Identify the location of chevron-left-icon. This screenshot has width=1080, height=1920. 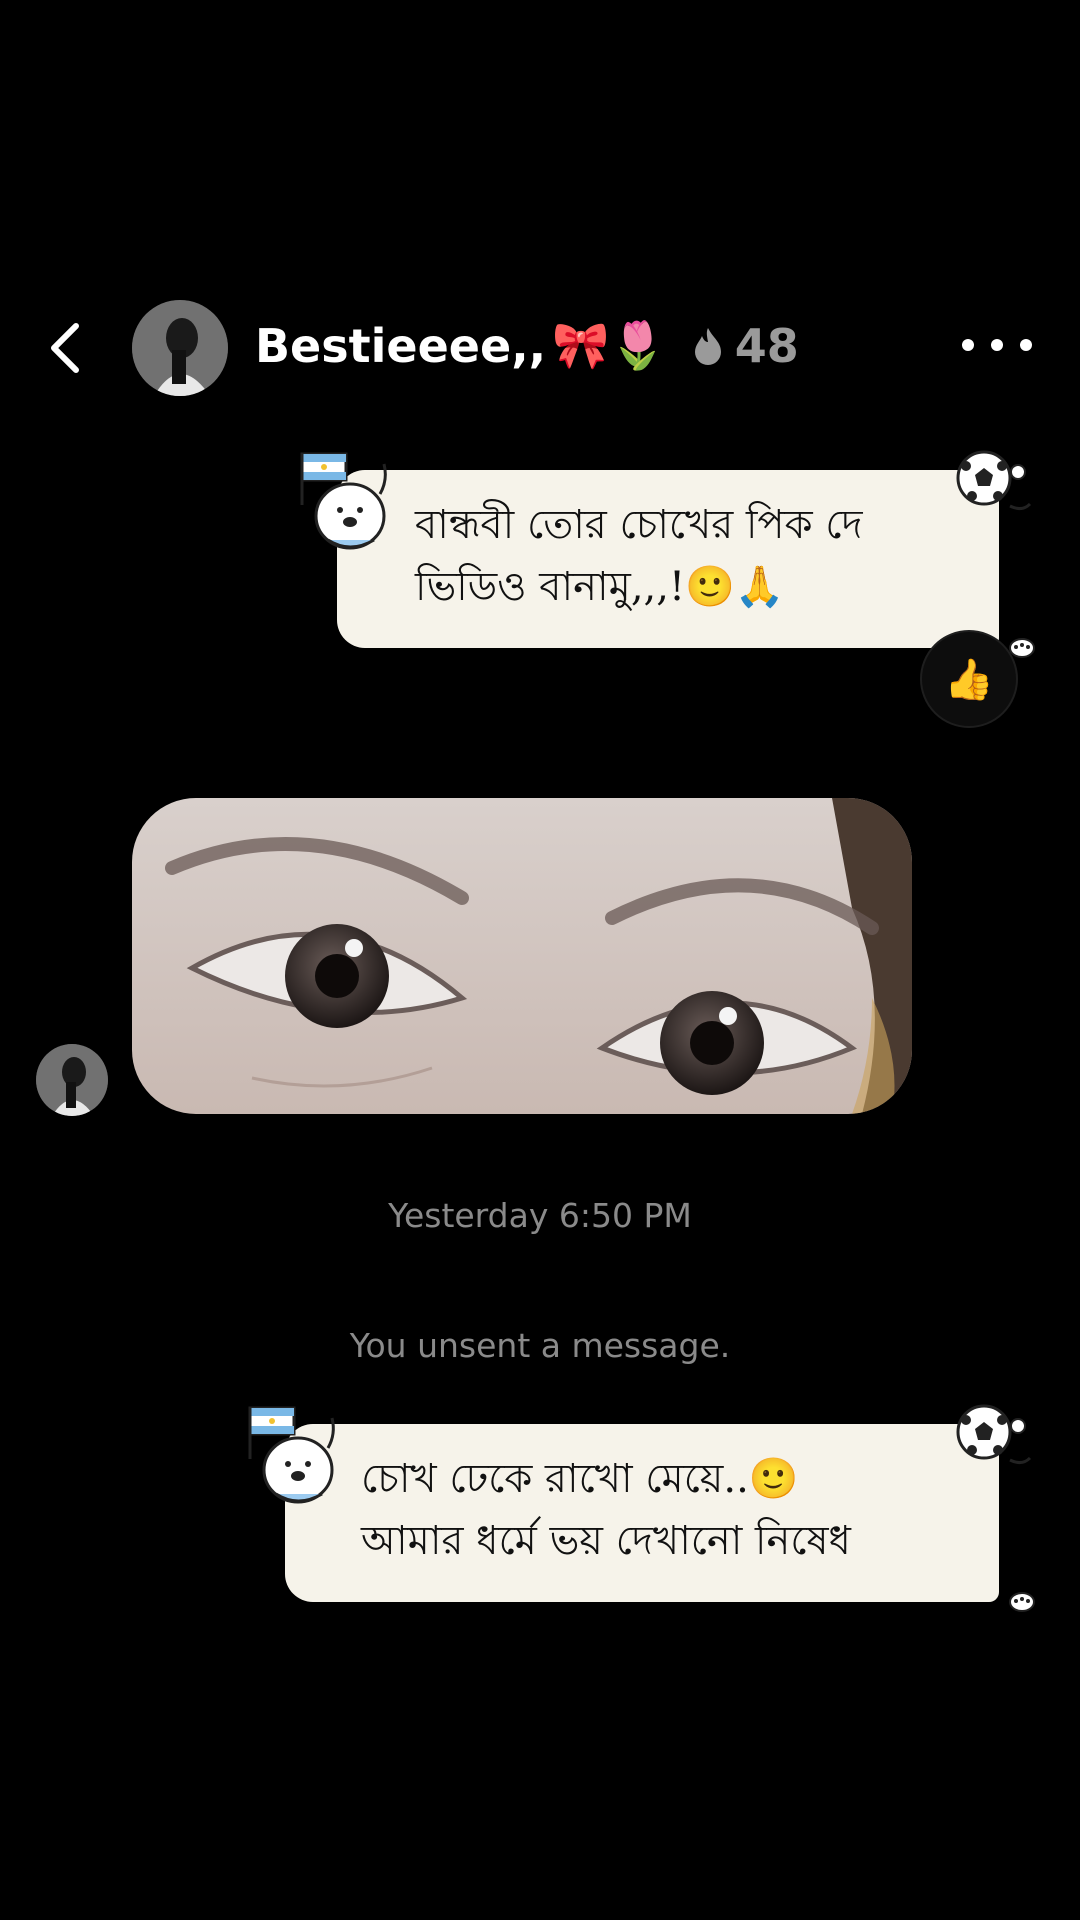
(65, 348).